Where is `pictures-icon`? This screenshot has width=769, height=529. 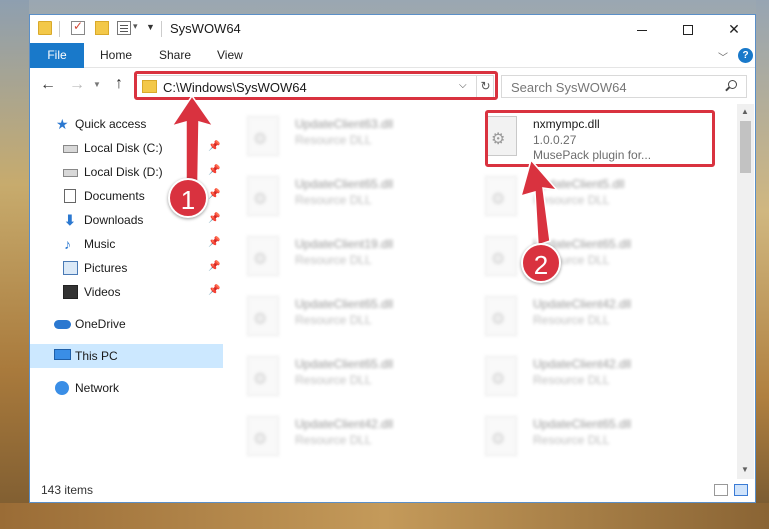 pictures-icon is located at coordinates (70, 268).